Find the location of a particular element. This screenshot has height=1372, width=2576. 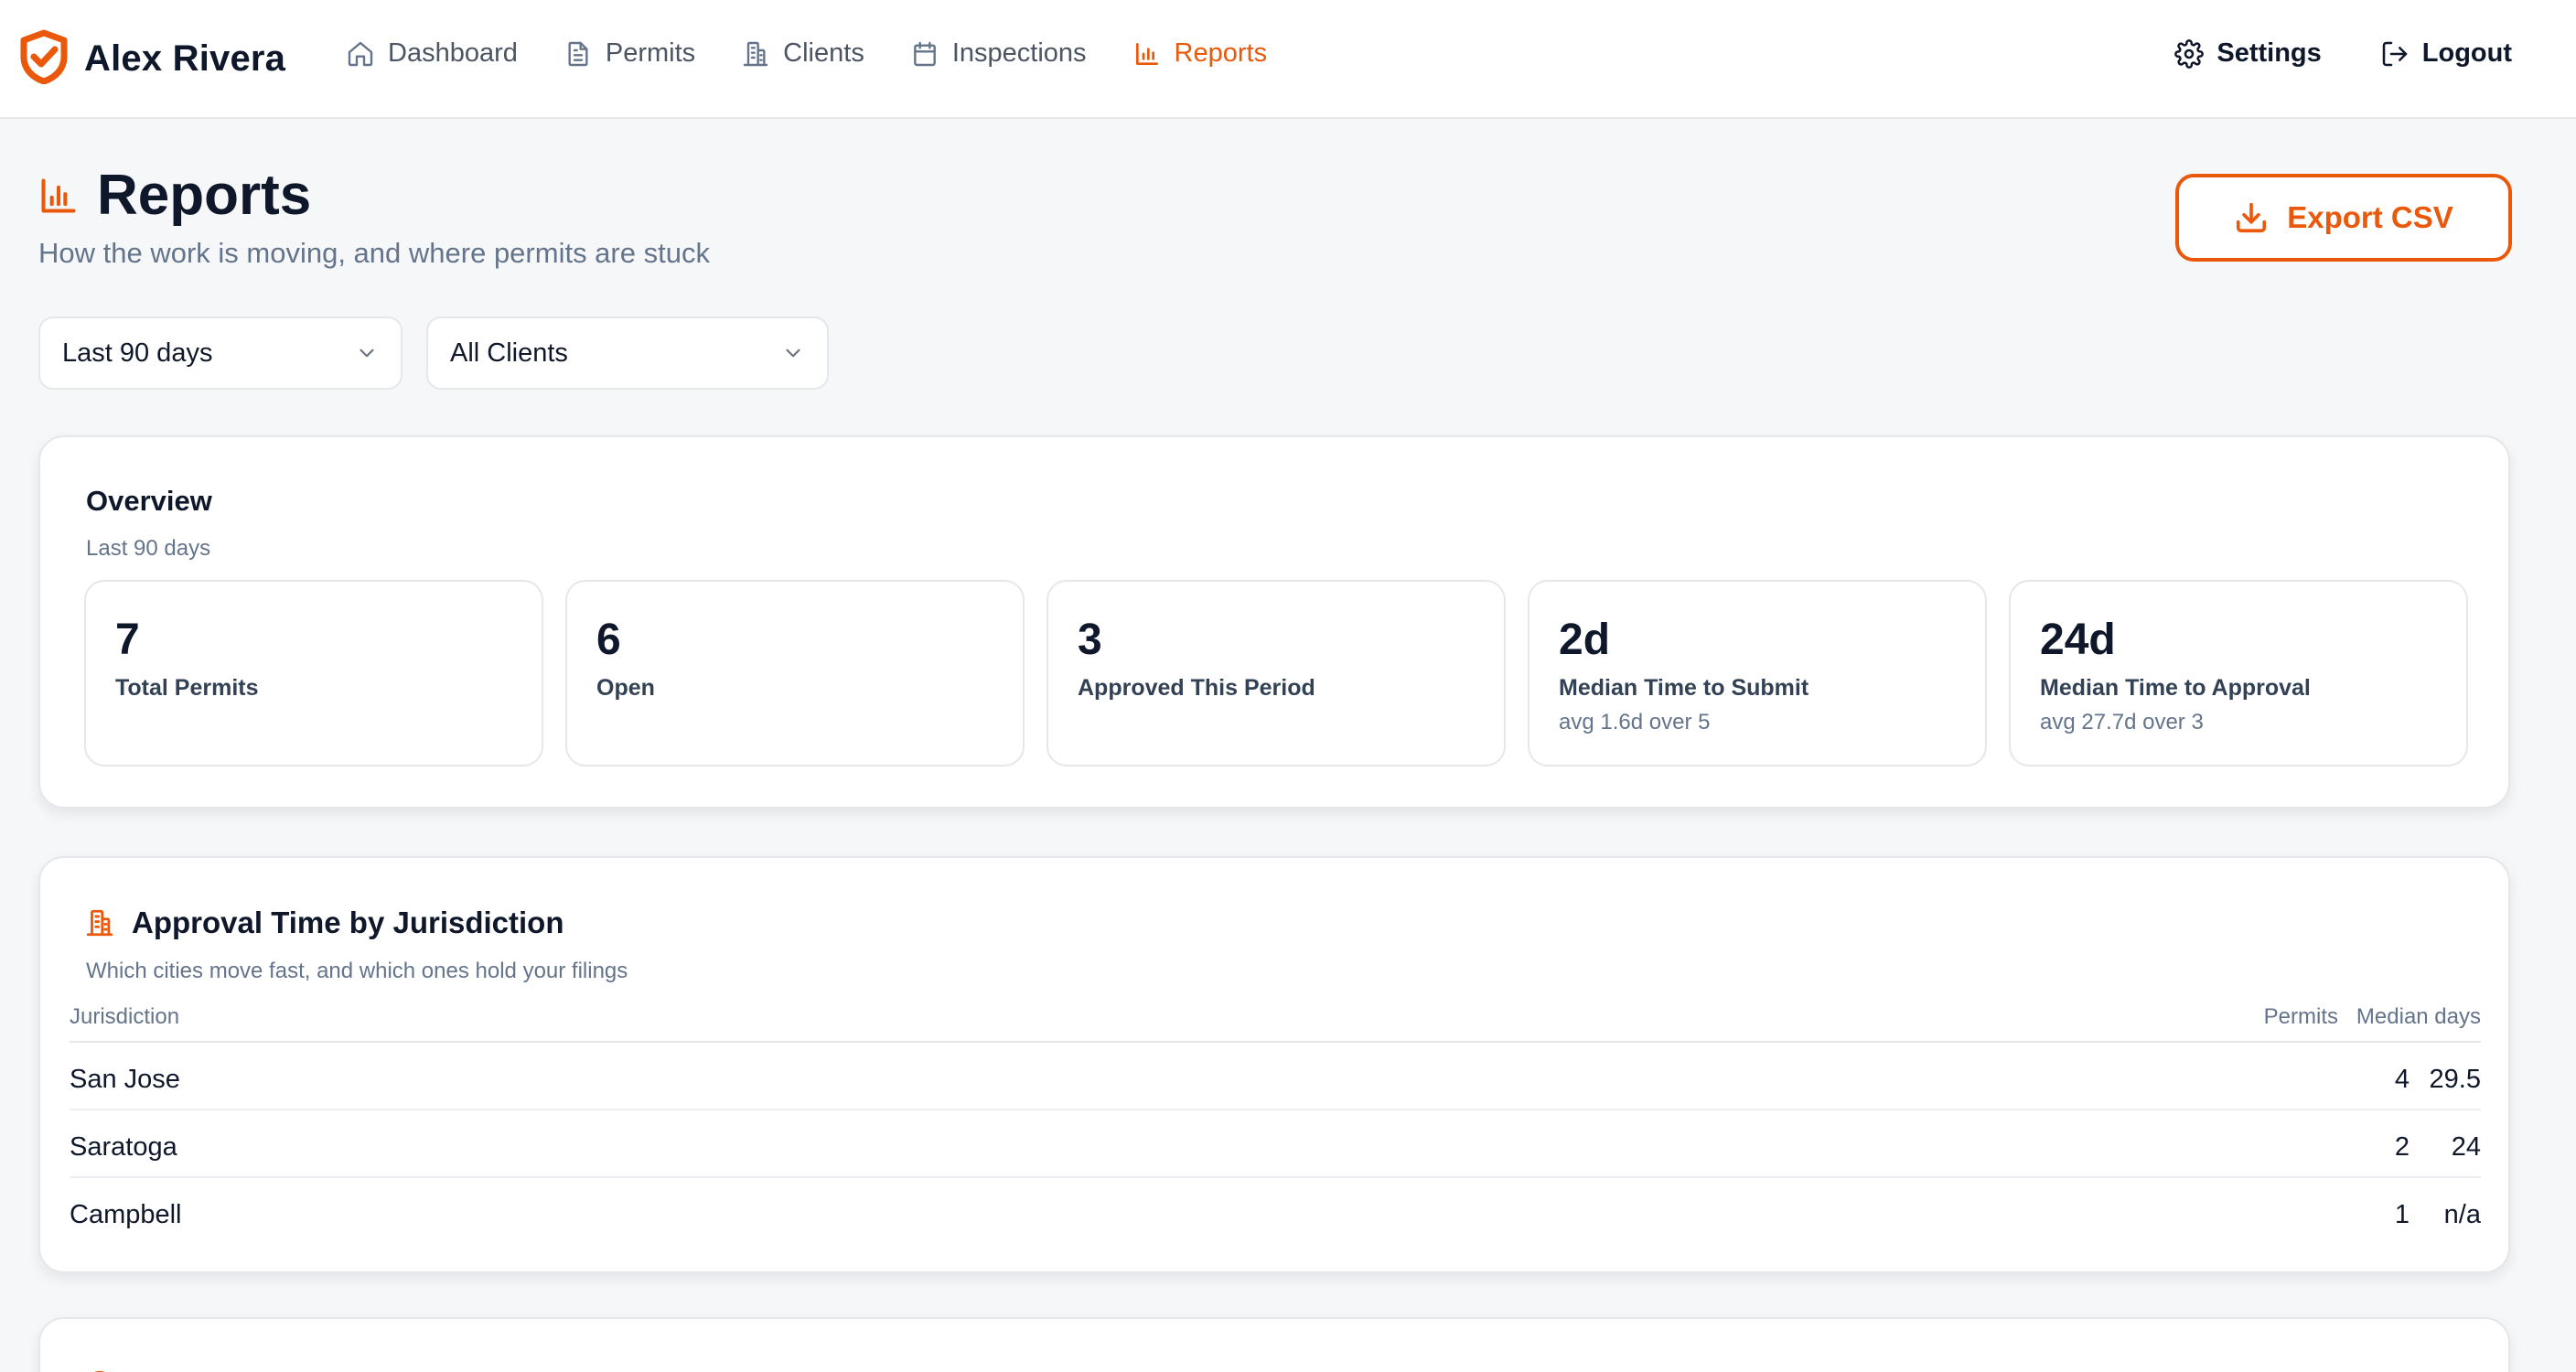

logout-button: Logout is located at coordinates (2446, 53).